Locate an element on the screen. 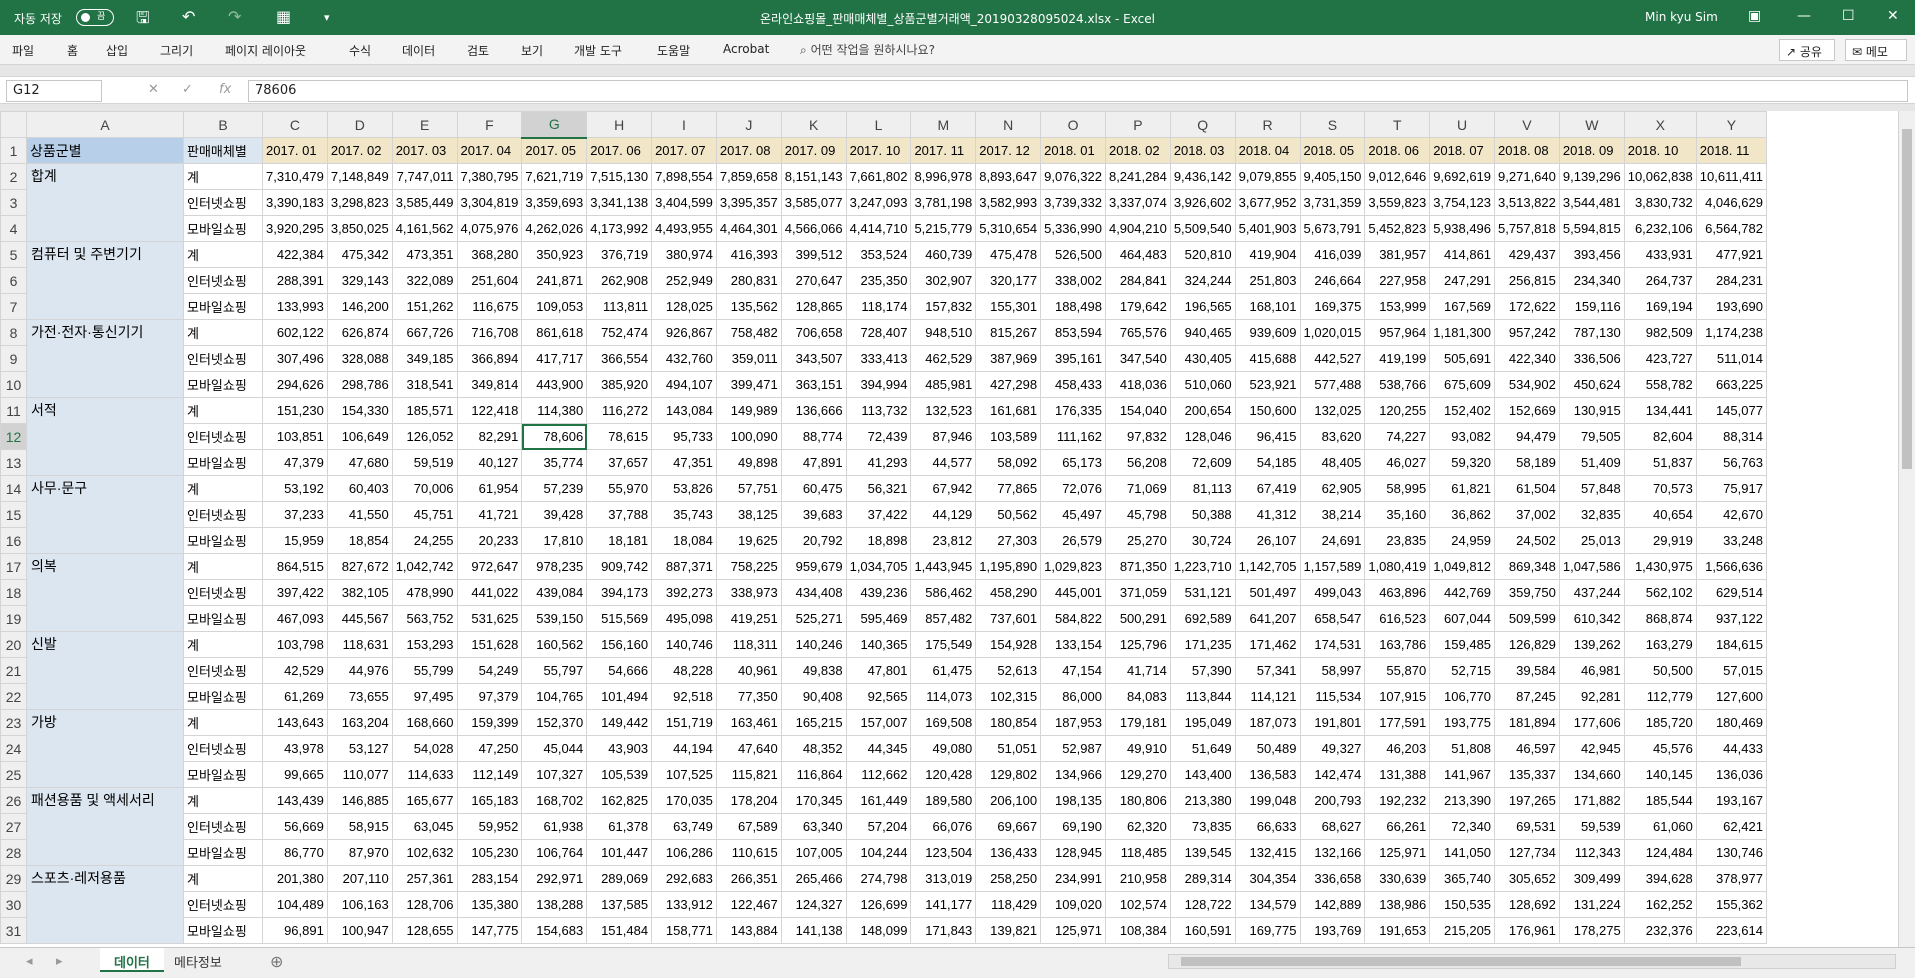 The image size is (1915, 978). value-cell: 10,062,838 is located at coordinates (1660, 176).